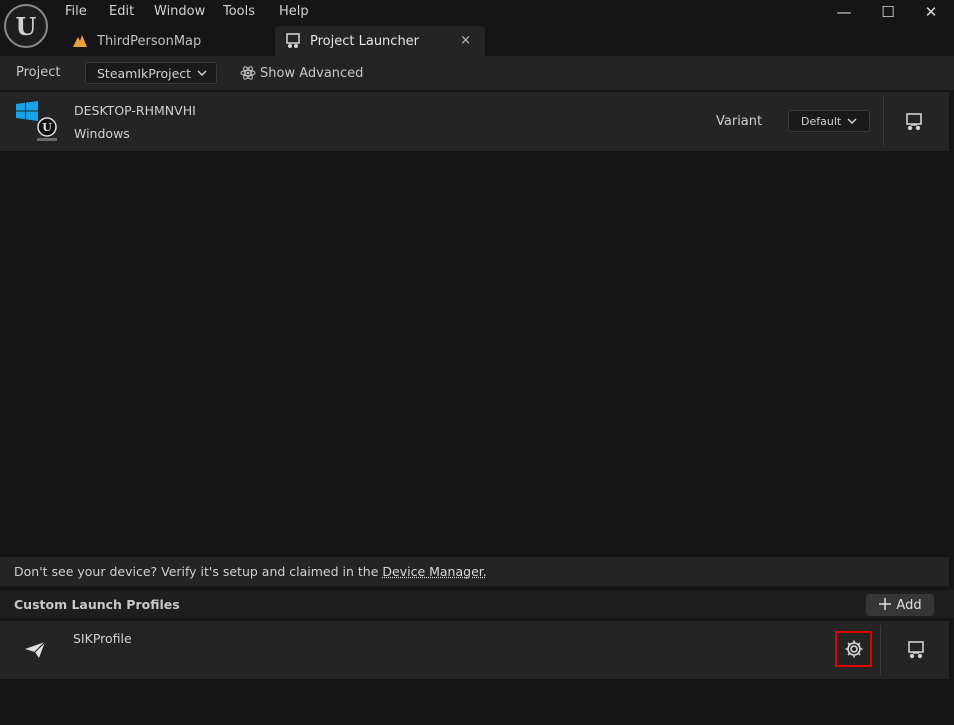  What do you see at coordinates (474, 650) in the screenshot?
I see `profile-row: SIKProfile` at bounding box center [474, 650].